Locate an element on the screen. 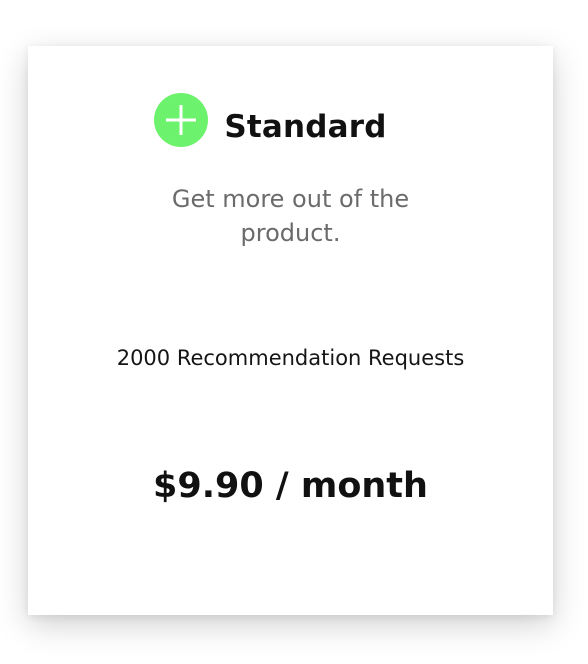 This screenshot has width=588, height=664. plus-circle-icon is located at coordinates (181, 120).